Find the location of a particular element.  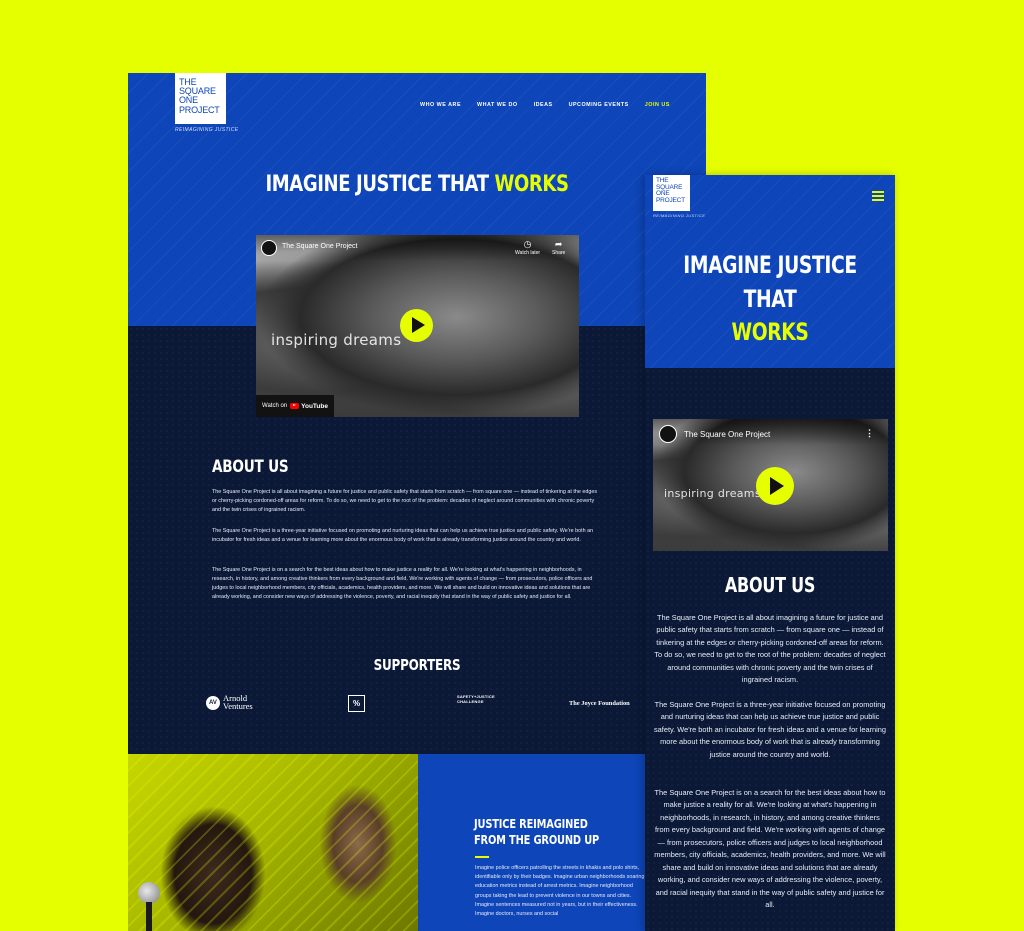

hero-title-main: IMAGINE JUSTICE THAT is located at coordinates (377, 184).